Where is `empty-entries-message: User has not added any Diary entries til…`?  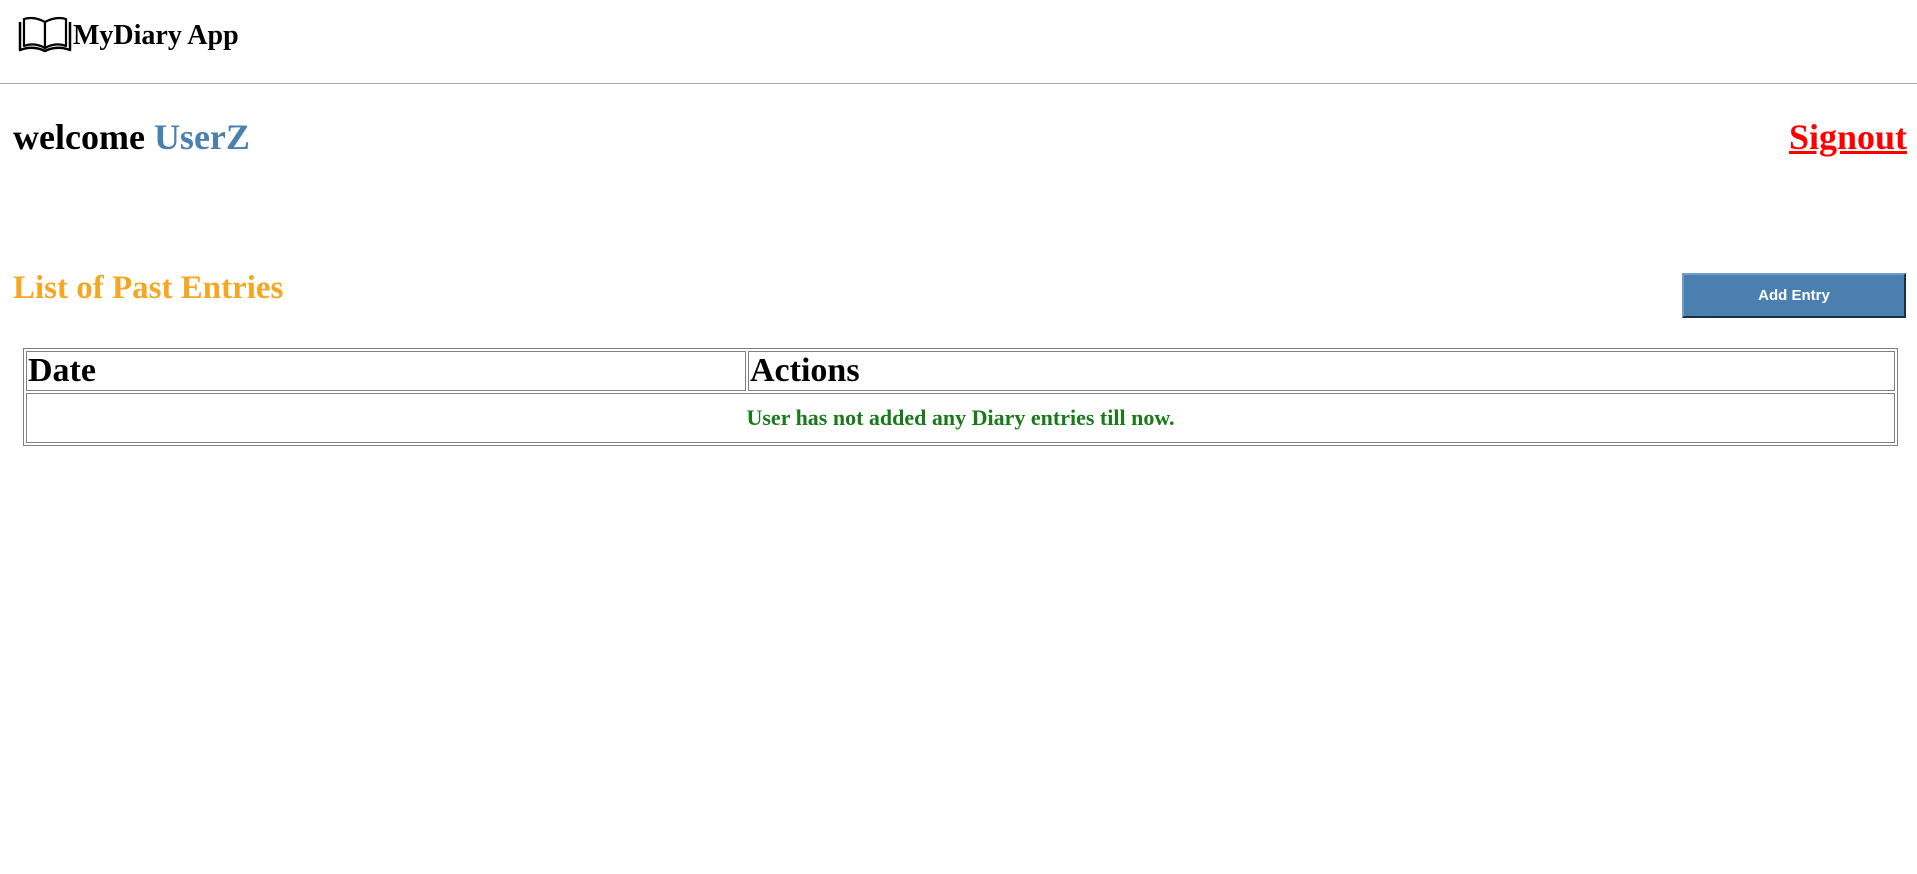 empty-entries-message: User has not added any Diary entries til… is located at coordinates (960, 418).